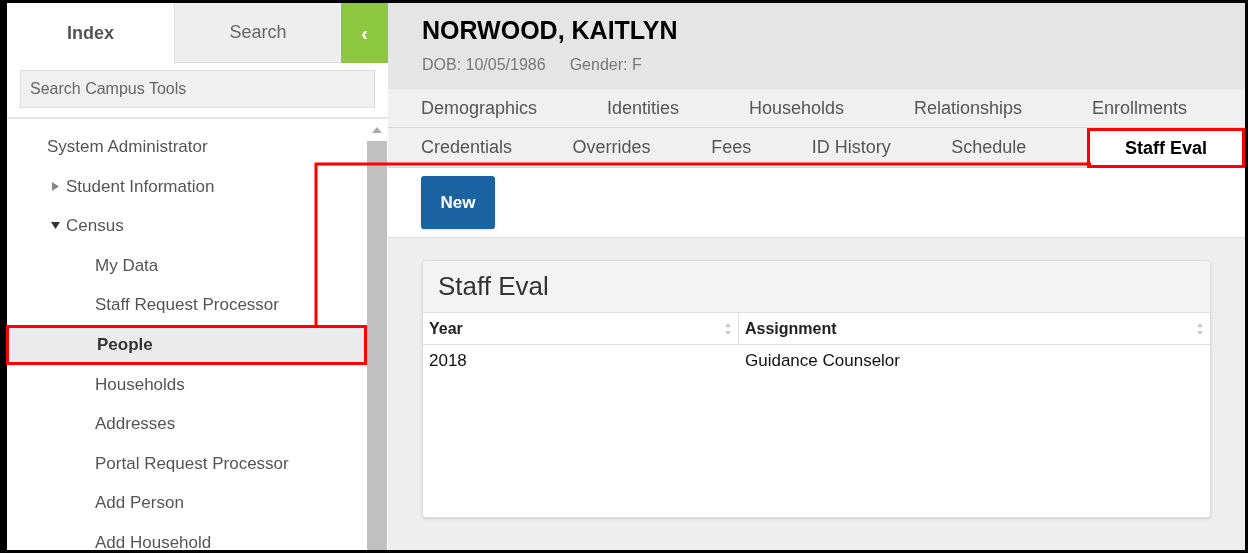  I want to click on tab: Households, so click(796, 108).